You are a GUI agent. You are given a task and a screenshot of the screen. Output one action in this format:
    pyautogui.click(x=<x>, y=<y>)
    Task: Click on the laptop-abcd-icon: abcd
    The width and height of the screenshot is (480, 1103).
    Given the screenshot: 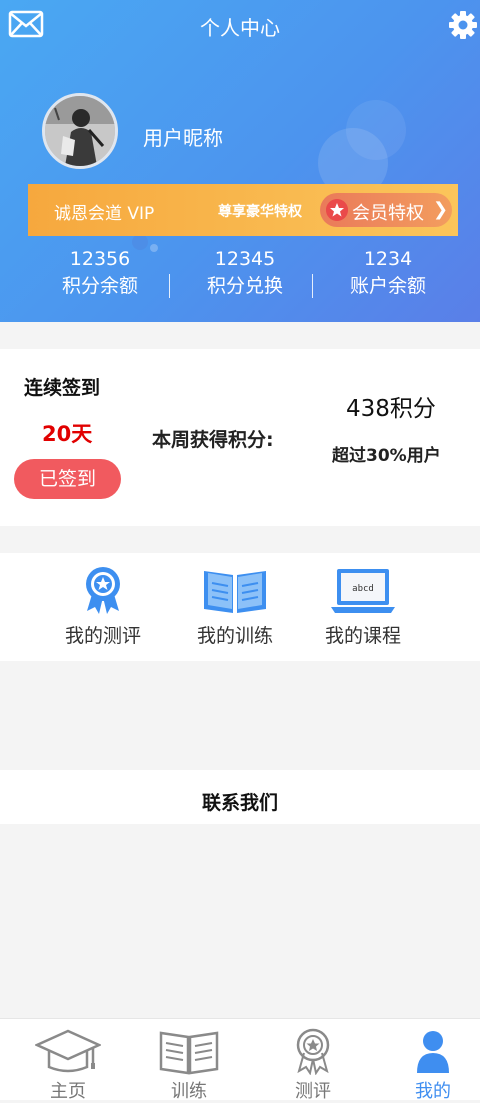 What is the action you would take?
    pyautogui.click(x=363, y=591)
    